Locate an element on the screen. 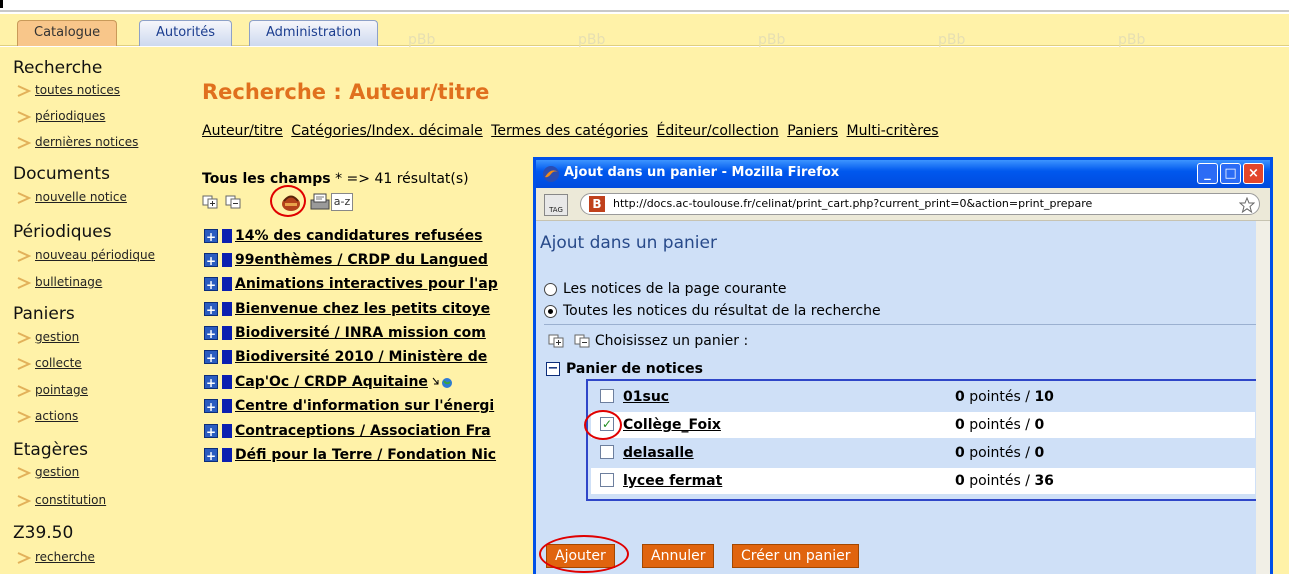 Image resolution: width=1289 pixels, height=574 pixels. list-item: +14% des candidatures refusées is located at coordinates (374, 239).